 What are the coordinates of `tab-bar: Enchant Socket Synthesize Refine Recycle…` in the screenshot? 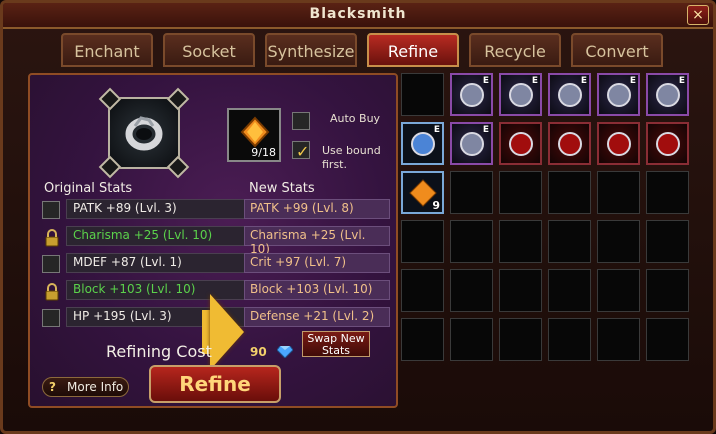 It's located at (381, 51).